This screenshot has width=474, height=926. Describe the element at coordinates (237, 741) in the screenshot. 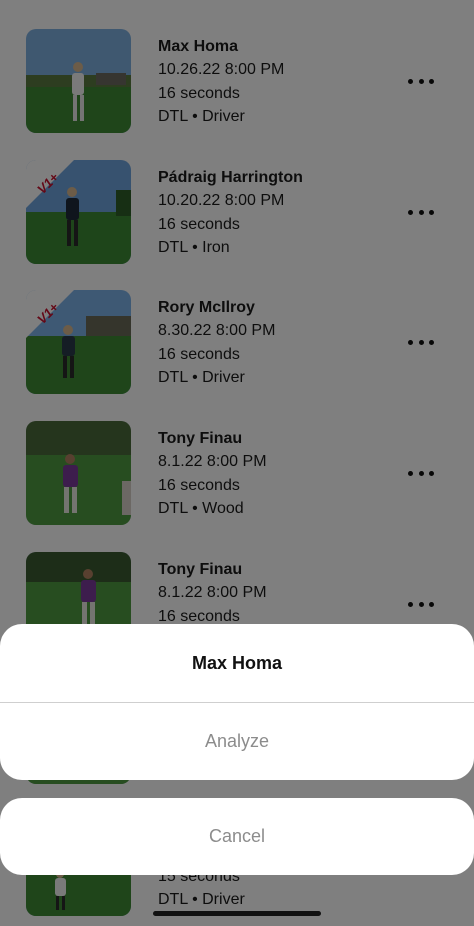

I see `analyze-button: Analyze` at that location.